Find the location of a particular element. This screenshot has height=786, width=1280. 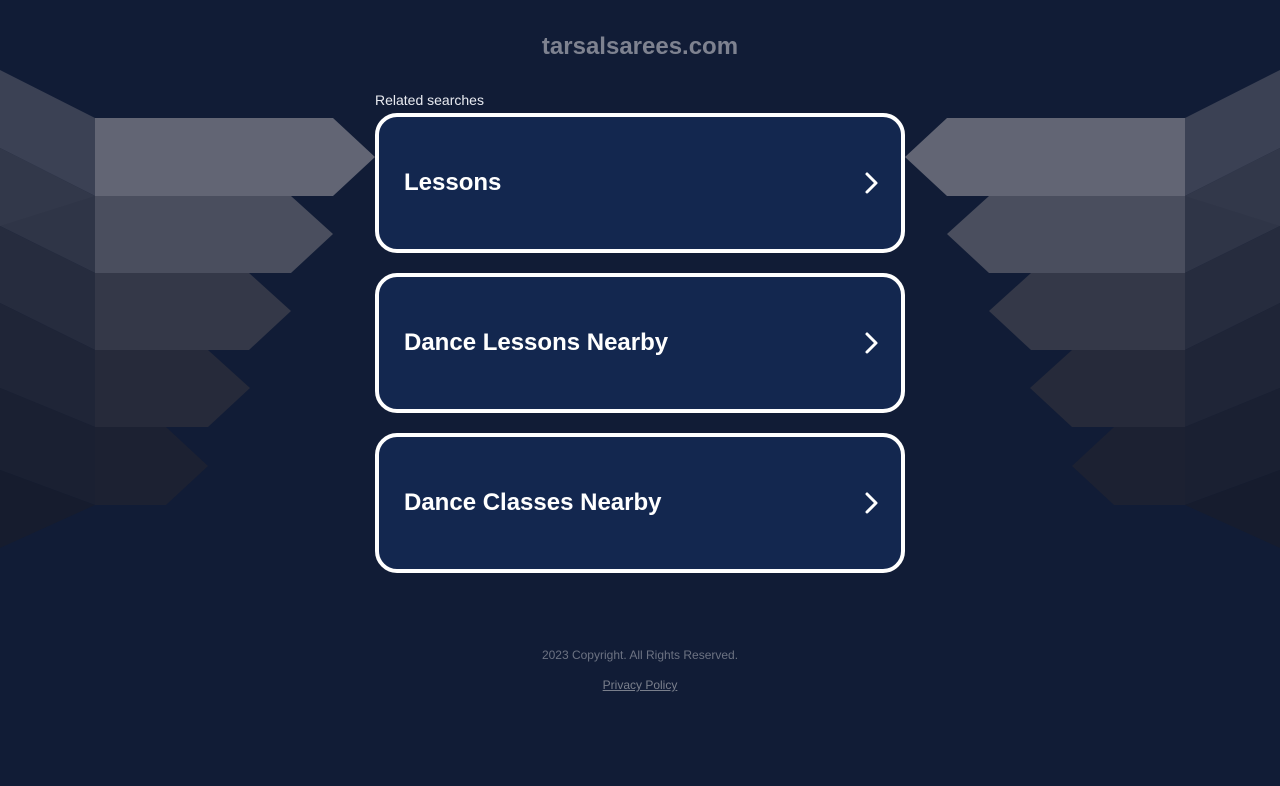

privacy-policy-link: Privacy Policy is located at coordinates (640, 685).